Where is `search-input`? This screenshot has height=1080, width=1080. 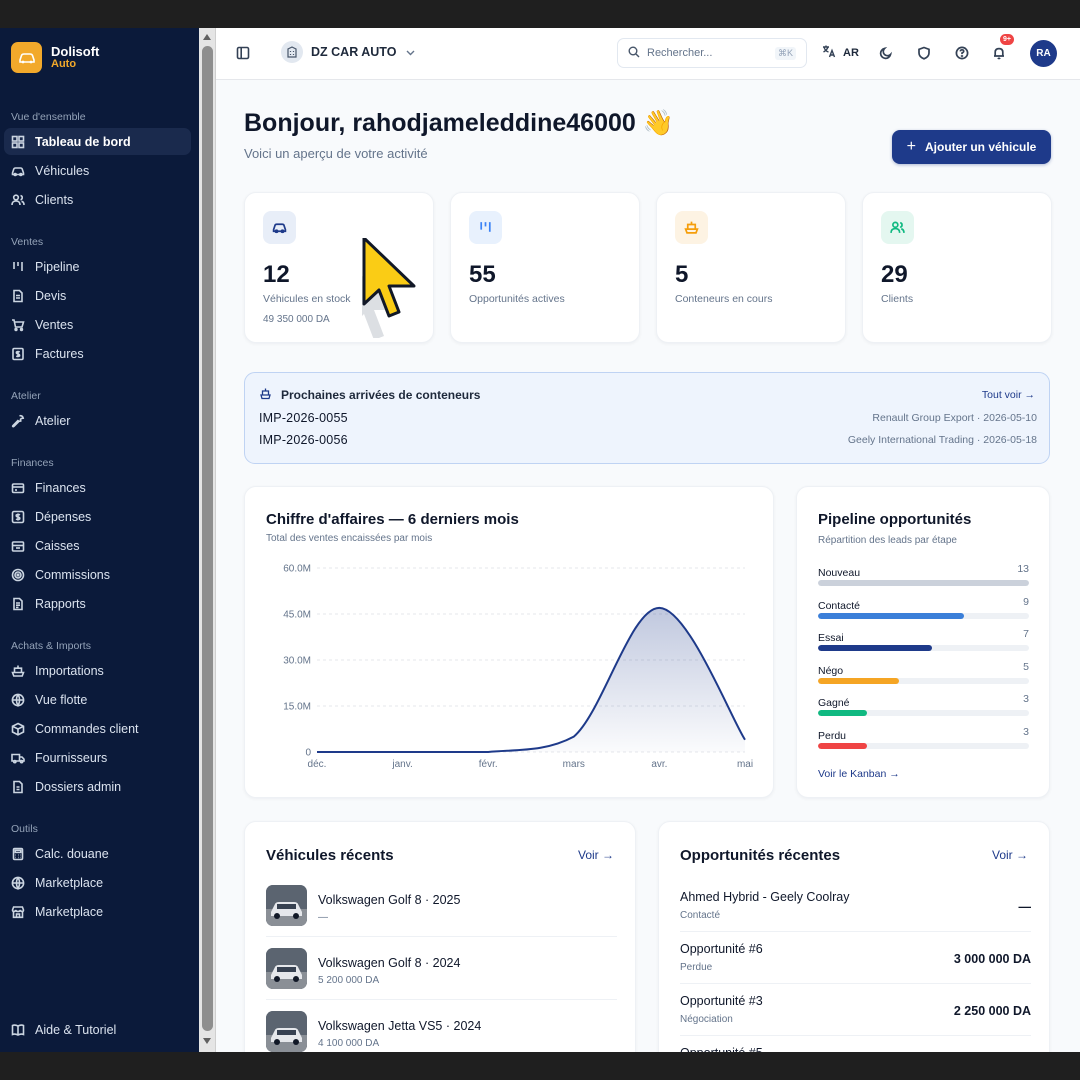 search-input is located at coordinates (707, 53).